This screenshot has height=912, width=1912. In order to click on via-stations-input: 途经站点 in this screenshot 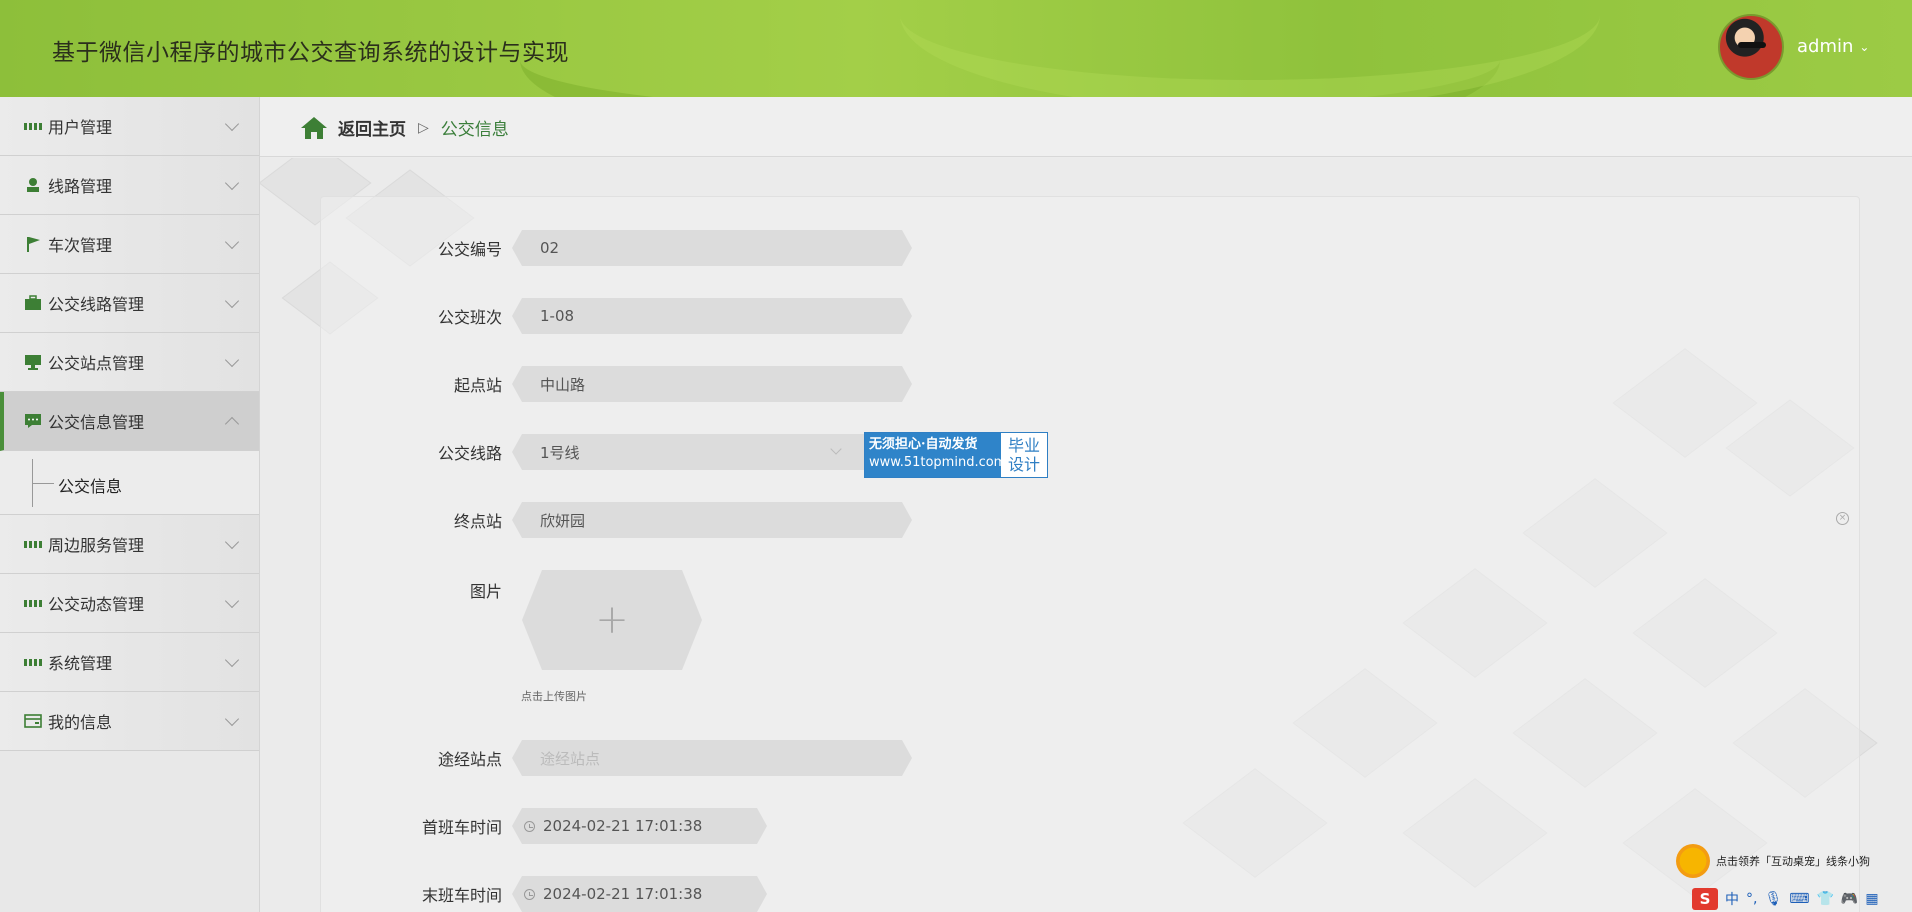, I will do `click(712, 758)`.